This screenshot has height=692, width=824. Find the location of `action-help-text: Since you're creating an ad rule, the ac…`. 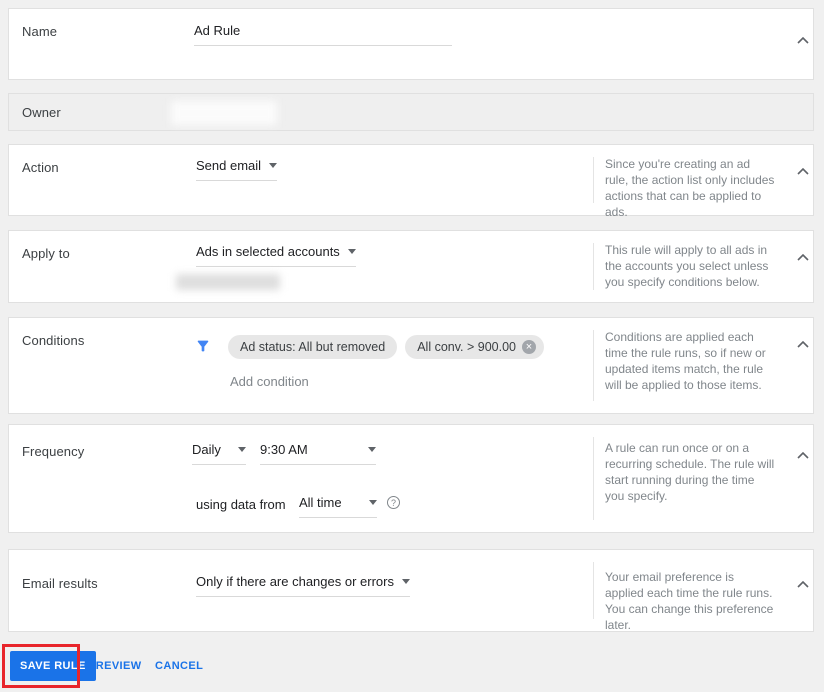

action-help-text: Since you're creating an ad rule, the ac… is located at coordinates (690, 188).